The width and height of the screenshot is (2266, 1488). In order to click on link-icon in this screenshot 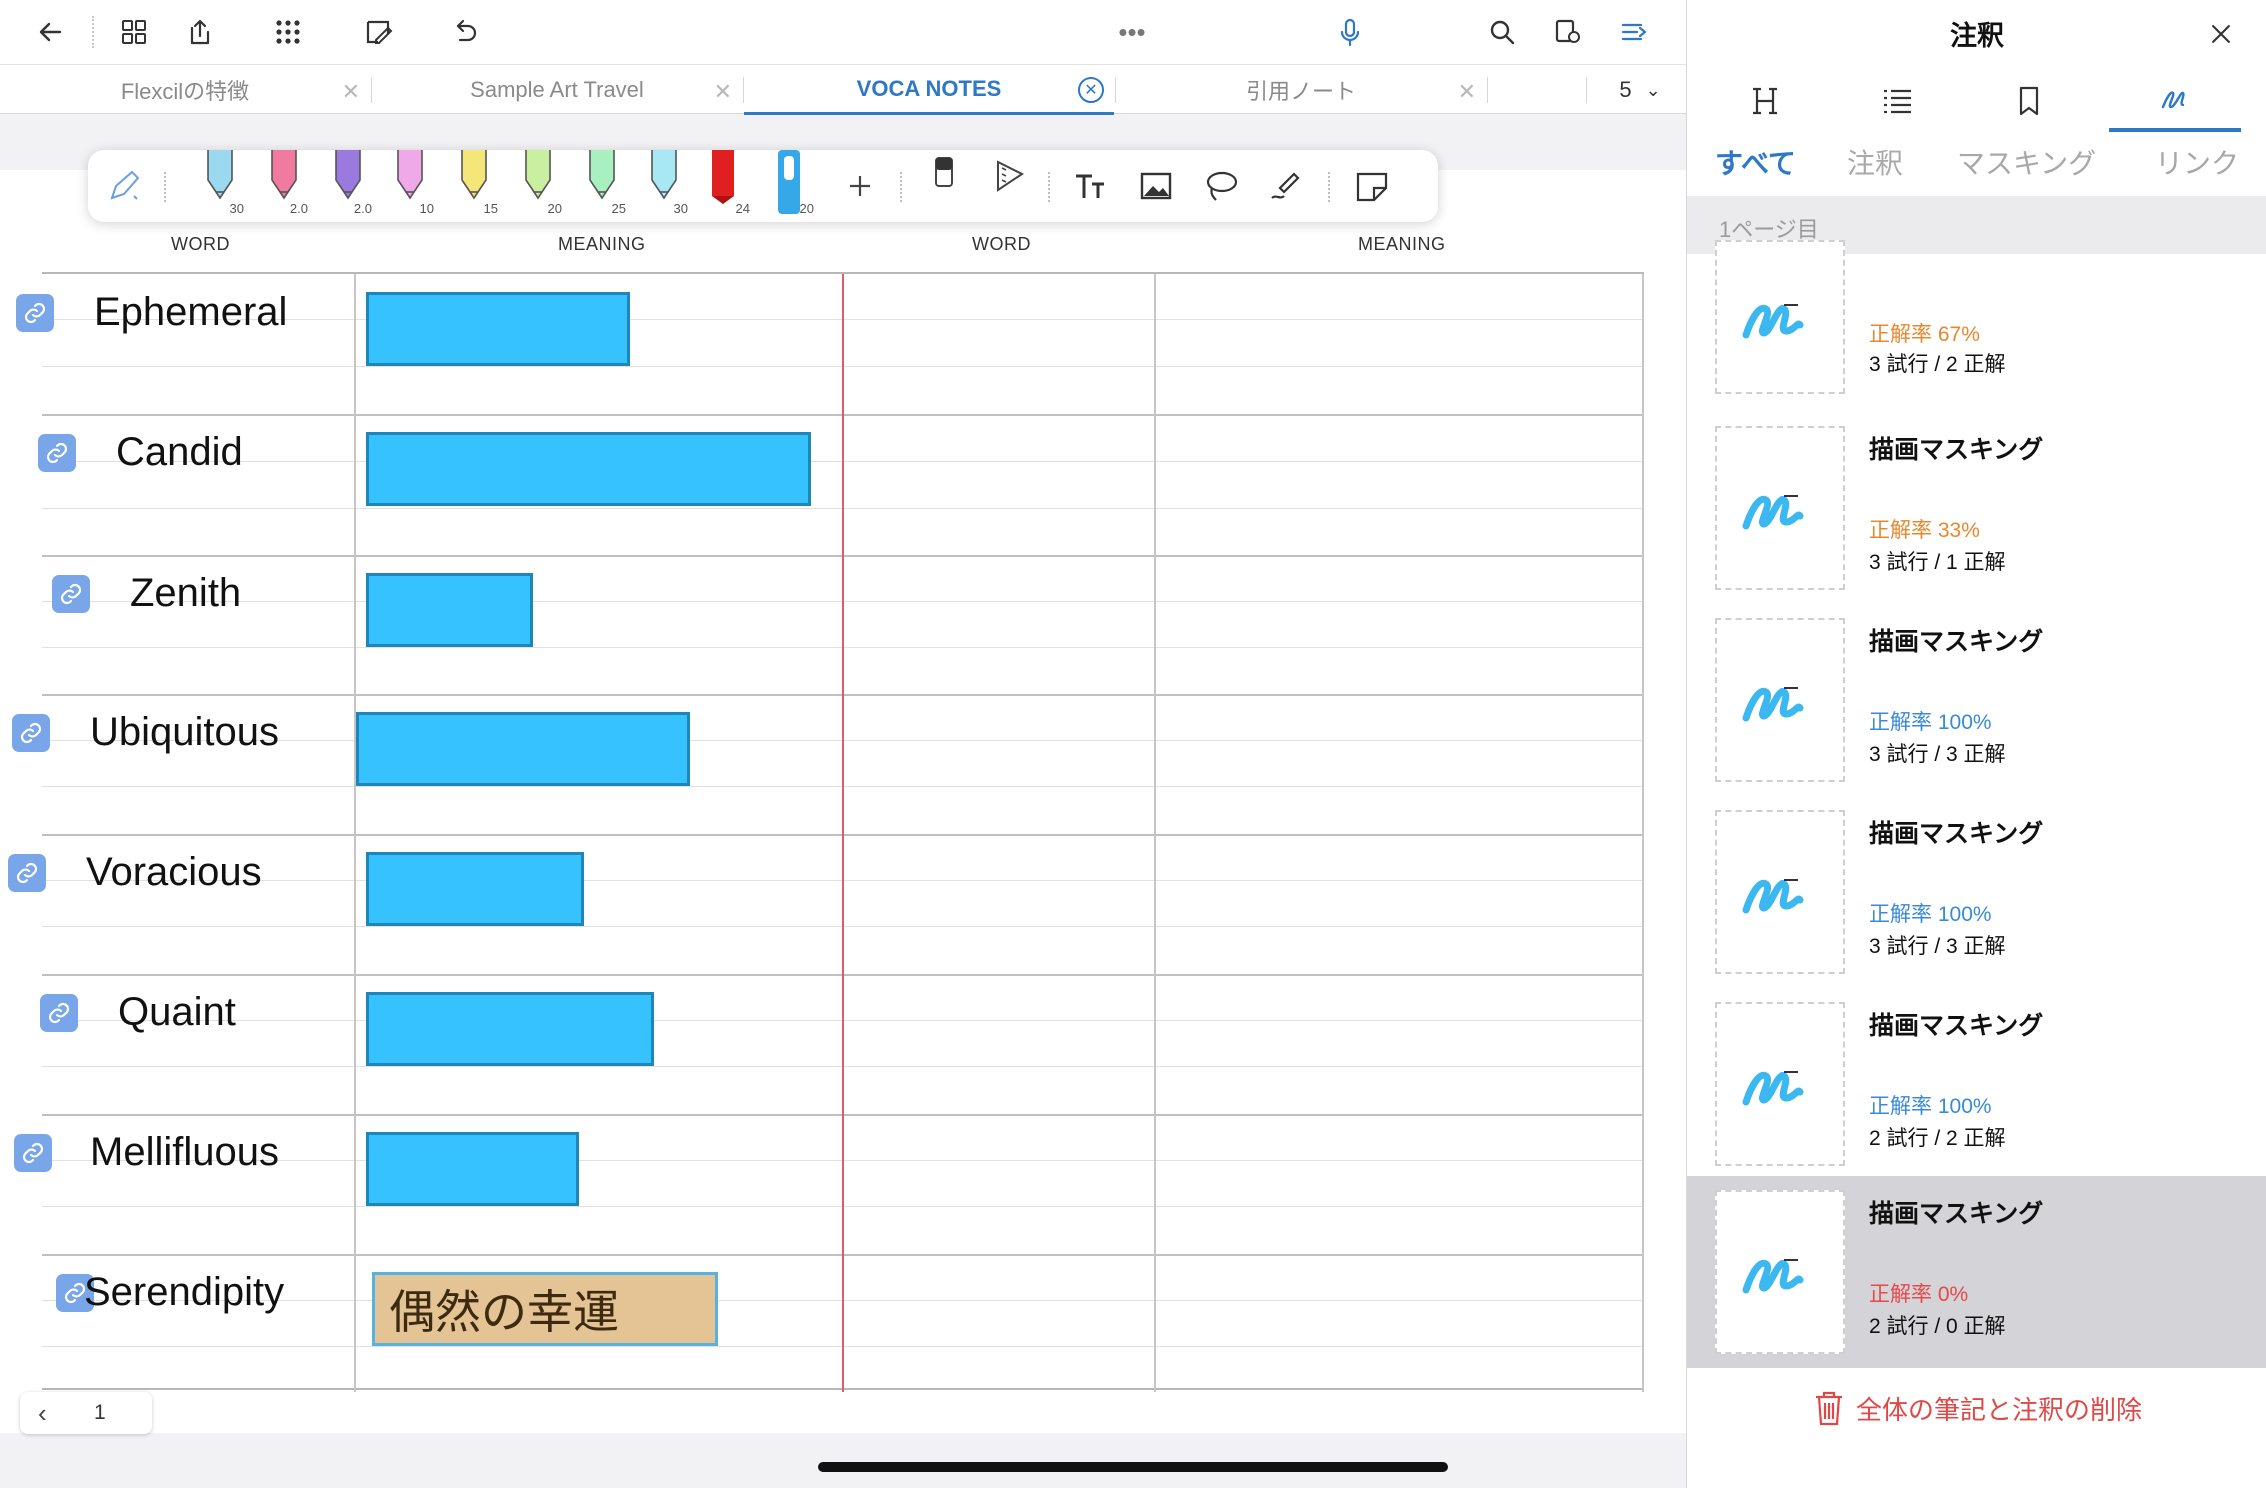, I will do `click(35, 313)`.